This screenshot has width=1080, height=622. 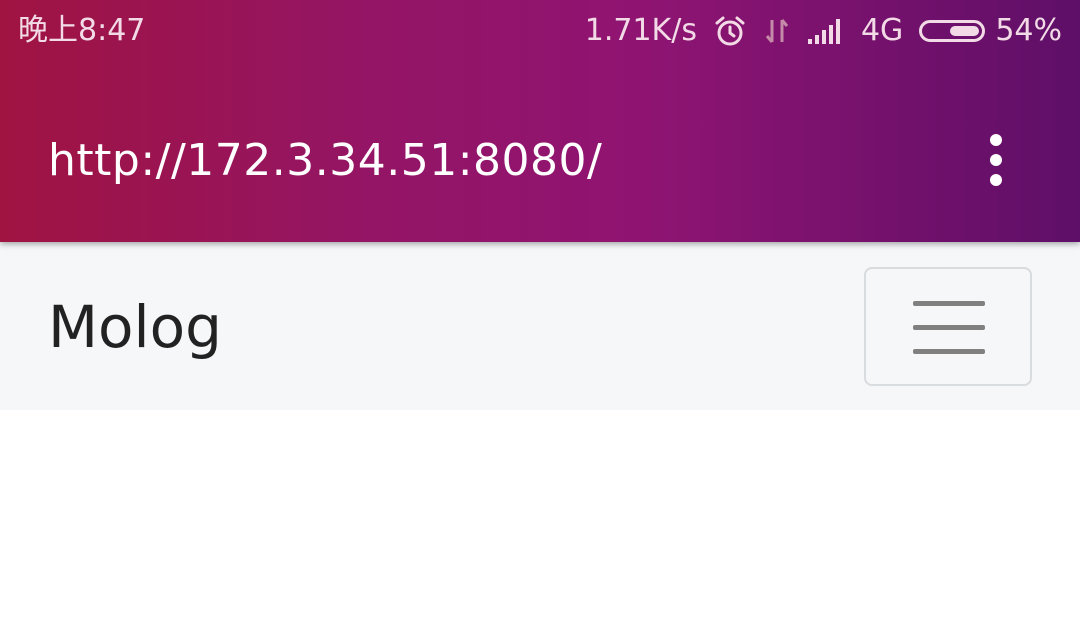 I want to click on status-indicators: 1.71K/s 4G 54%, so click(x=823, y=31).